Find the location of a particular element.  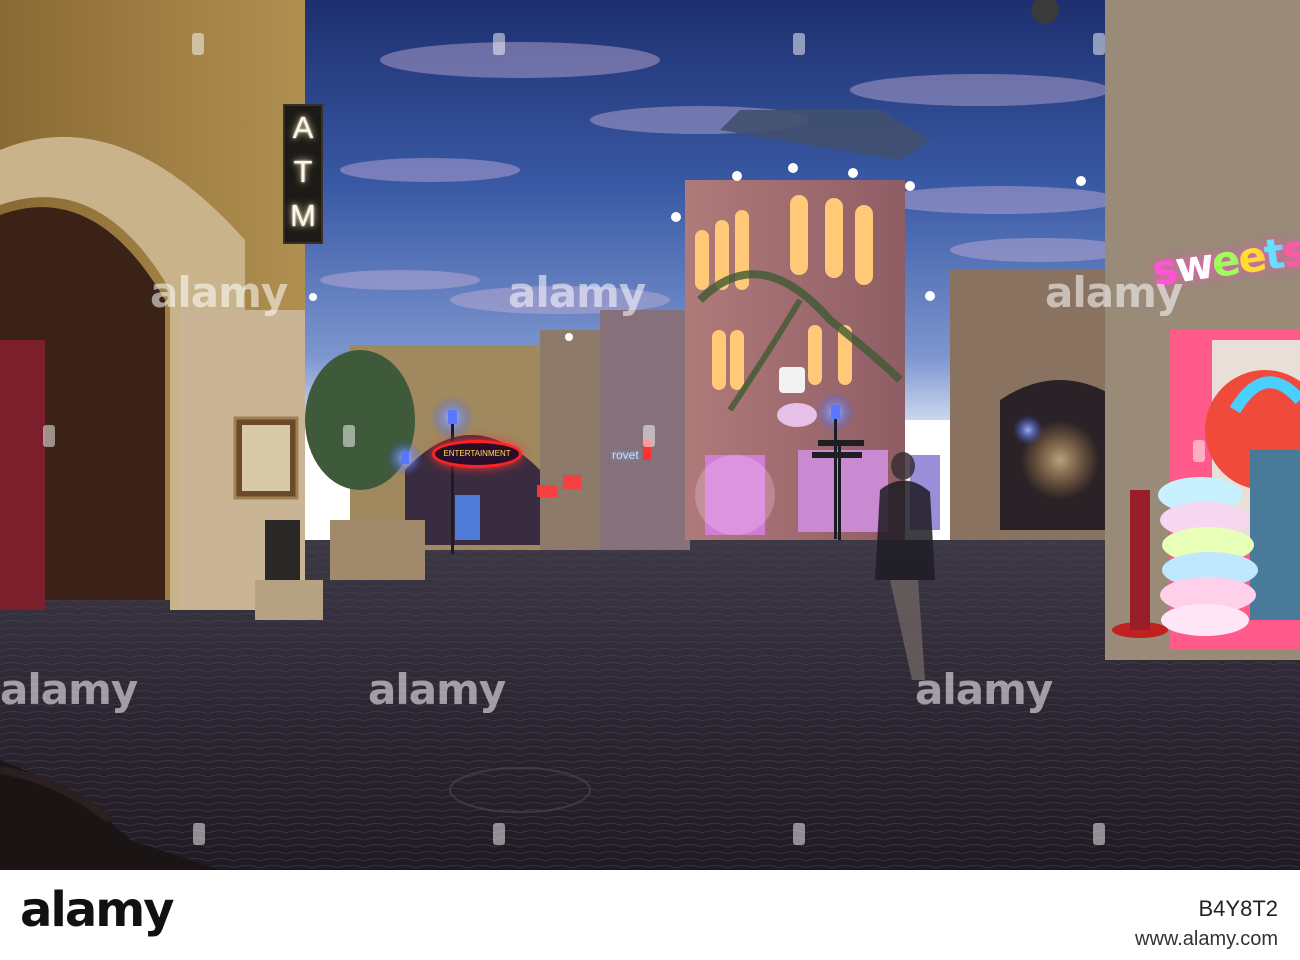

website-link: www.alamy.com is located at coordinates (1206, 939).